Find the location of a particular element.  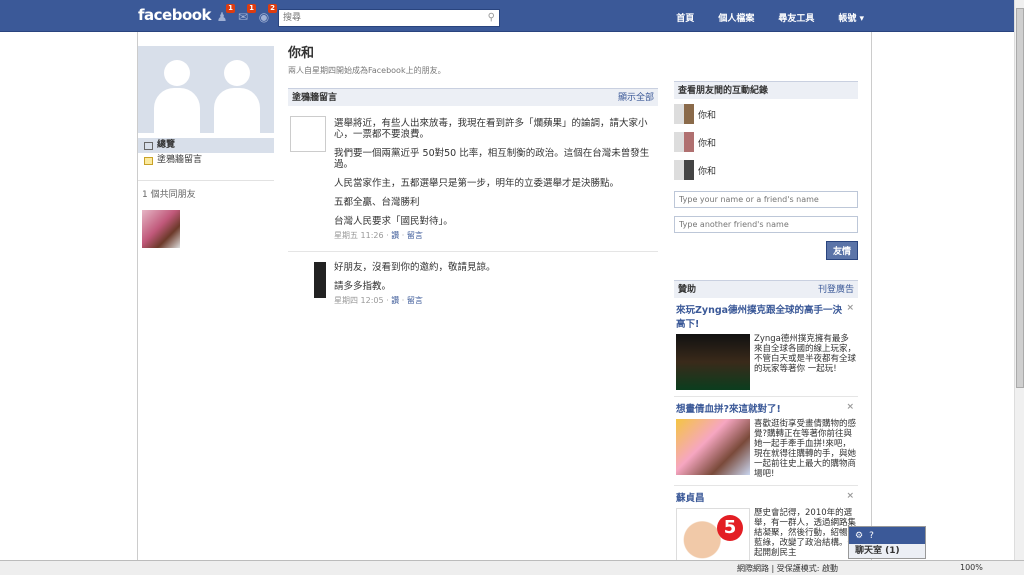

notifications-globe-icon: ◉ 2 is located at coordinates (267, 14).